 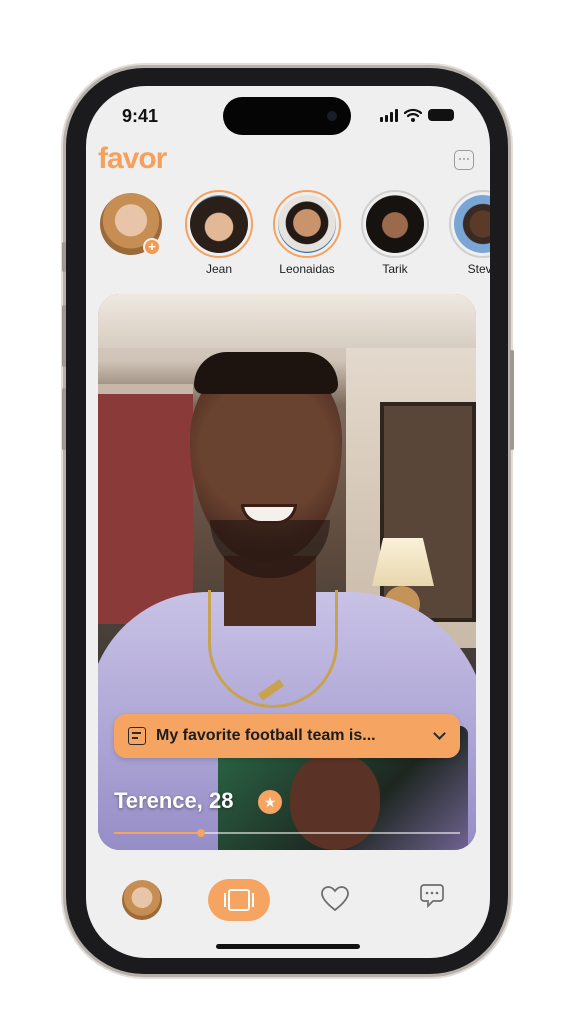 I want to click on tab-bar, so click(x=288, y=900).